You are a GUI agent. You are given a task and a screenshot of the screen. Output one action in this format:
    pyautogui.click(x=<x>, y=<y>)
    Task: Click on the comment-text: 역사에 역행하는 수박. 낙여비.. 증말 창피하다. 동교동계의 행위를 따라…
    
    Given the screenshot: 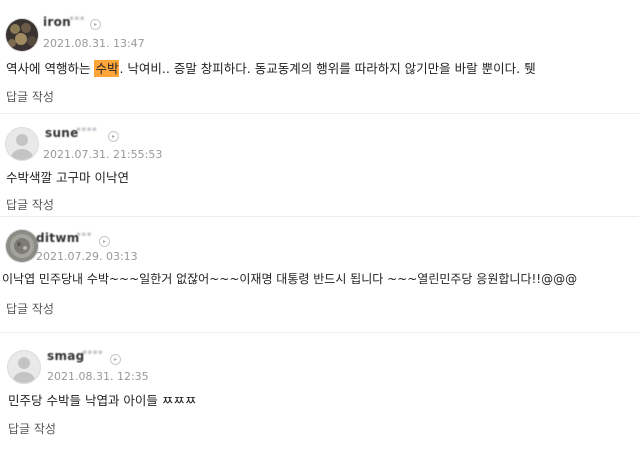 What is the action you would take?
    pyautogui.click(x=271, y=67)
    